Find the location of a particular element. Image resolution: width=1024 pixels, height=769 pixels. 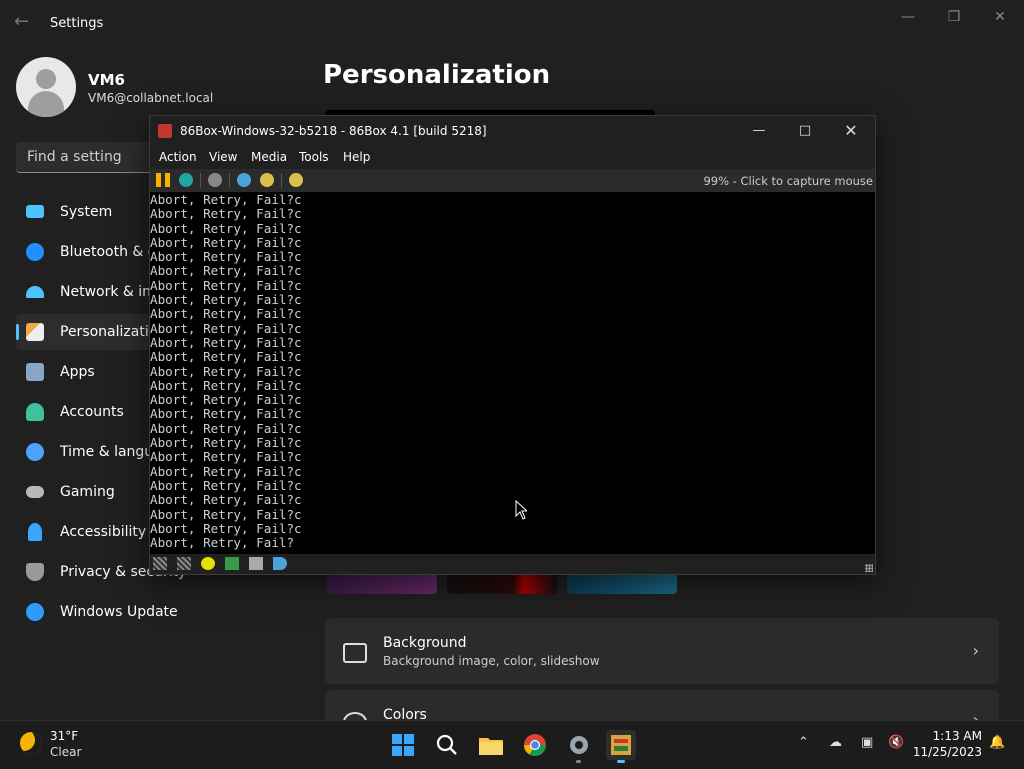

start-button is located at coordinates (403, 745).